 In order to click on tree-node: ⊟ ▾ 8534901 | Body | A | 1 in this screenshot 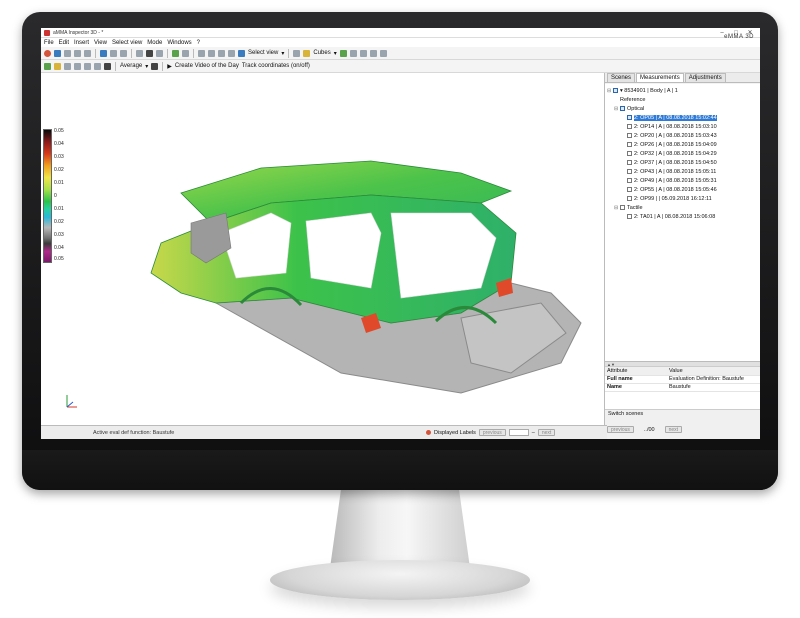, I will do `click(682, 90)`.